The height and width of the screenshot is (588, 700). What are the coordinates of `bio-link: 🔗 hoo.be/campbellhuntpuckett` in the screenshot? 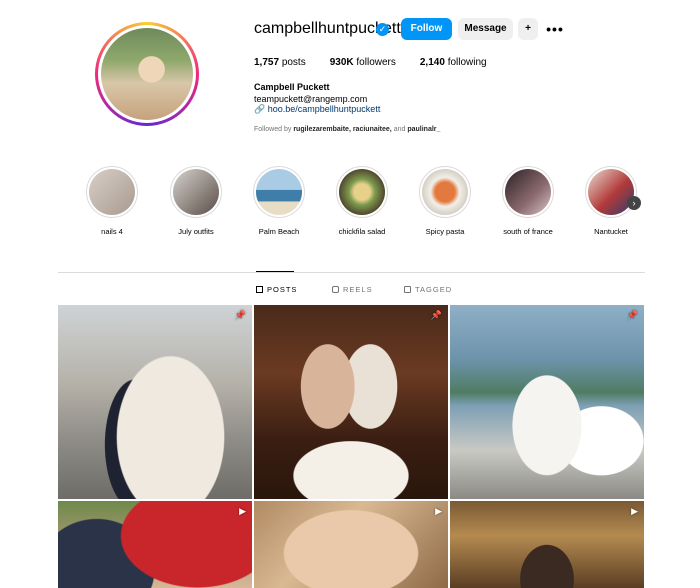 It's located at (317, 109).